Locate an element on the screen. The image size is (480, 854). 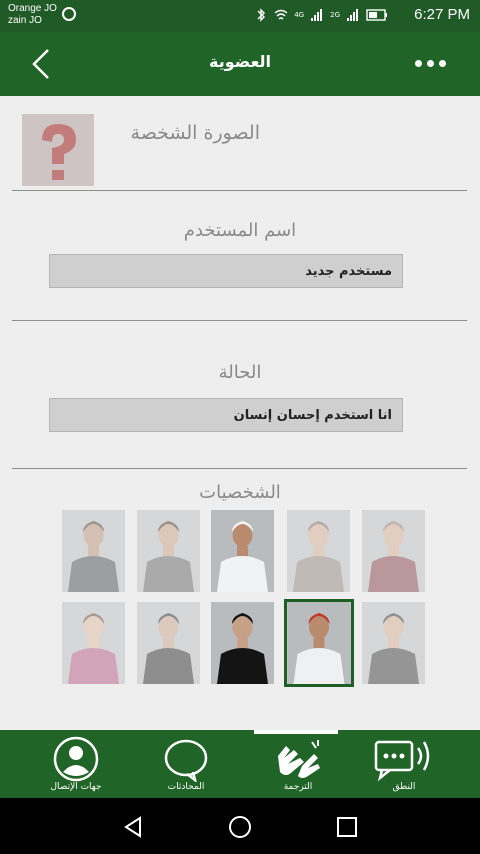
bottom-navigation: جهات الإتصال المحادثات الترجمة النطق is located at coordinates (240, 764).